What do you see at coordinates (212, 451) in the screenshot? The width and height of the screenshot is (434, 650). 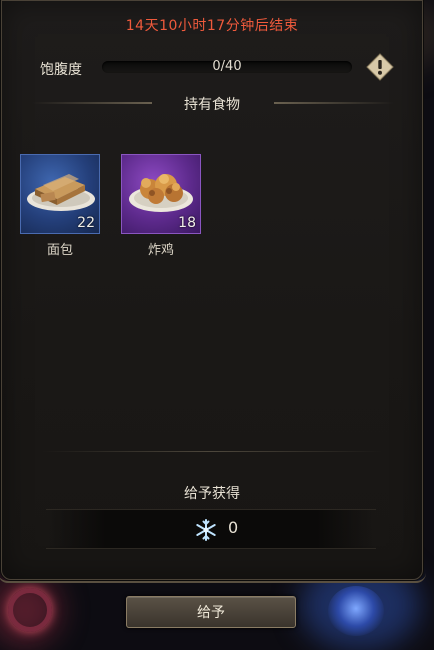 I see `reward-divider` at bounding box center [212, 451].